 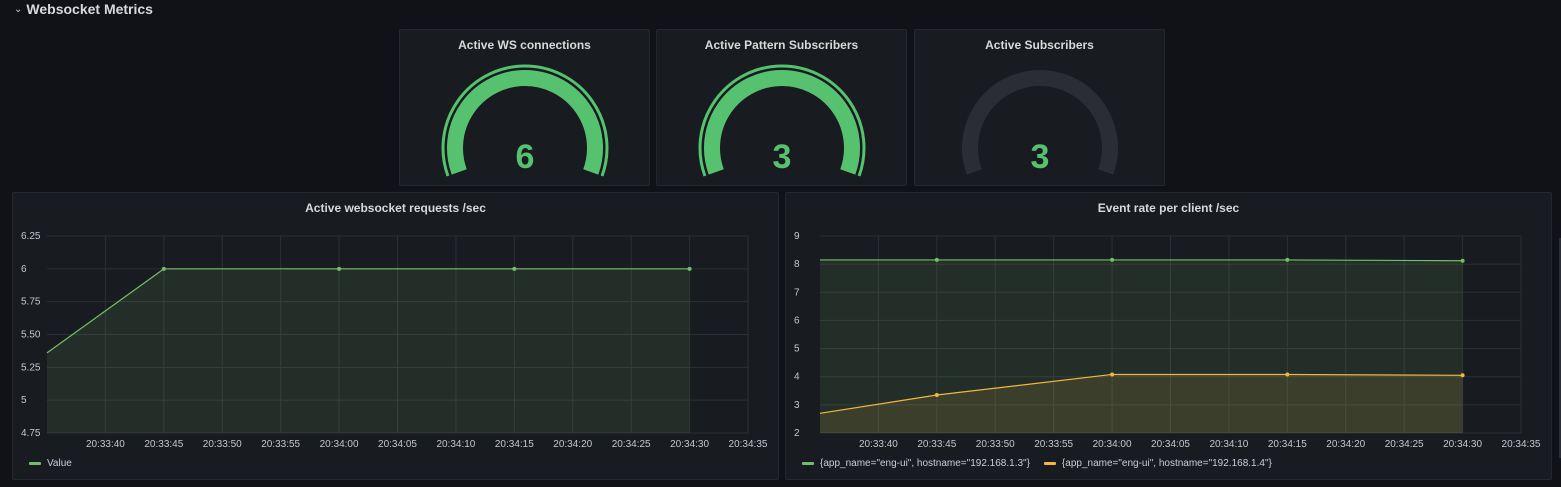 I want to click on legend-item: Value, so click(x=50, y=463).